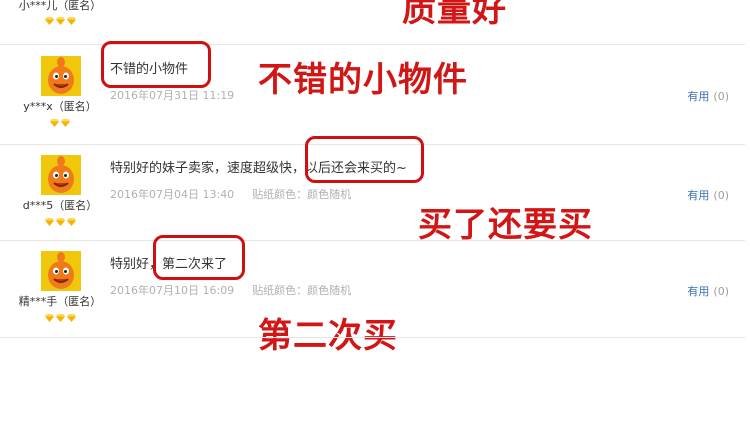 The width and height of the screenshot is (750, 425). I want to click on reviewer-name: 小***儿（匿名）, so click(60, 6).